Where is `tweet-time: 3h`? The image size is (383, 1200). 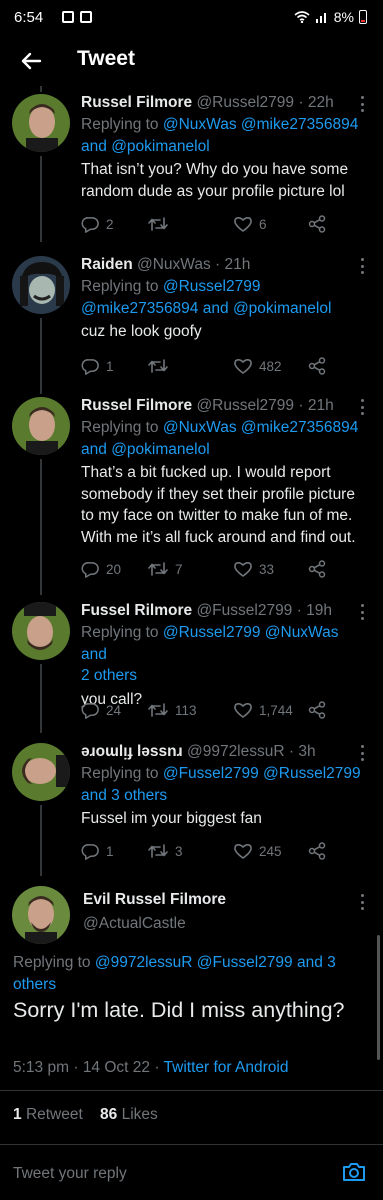 tweet-time: 3h is located at coordinates (307, 751).